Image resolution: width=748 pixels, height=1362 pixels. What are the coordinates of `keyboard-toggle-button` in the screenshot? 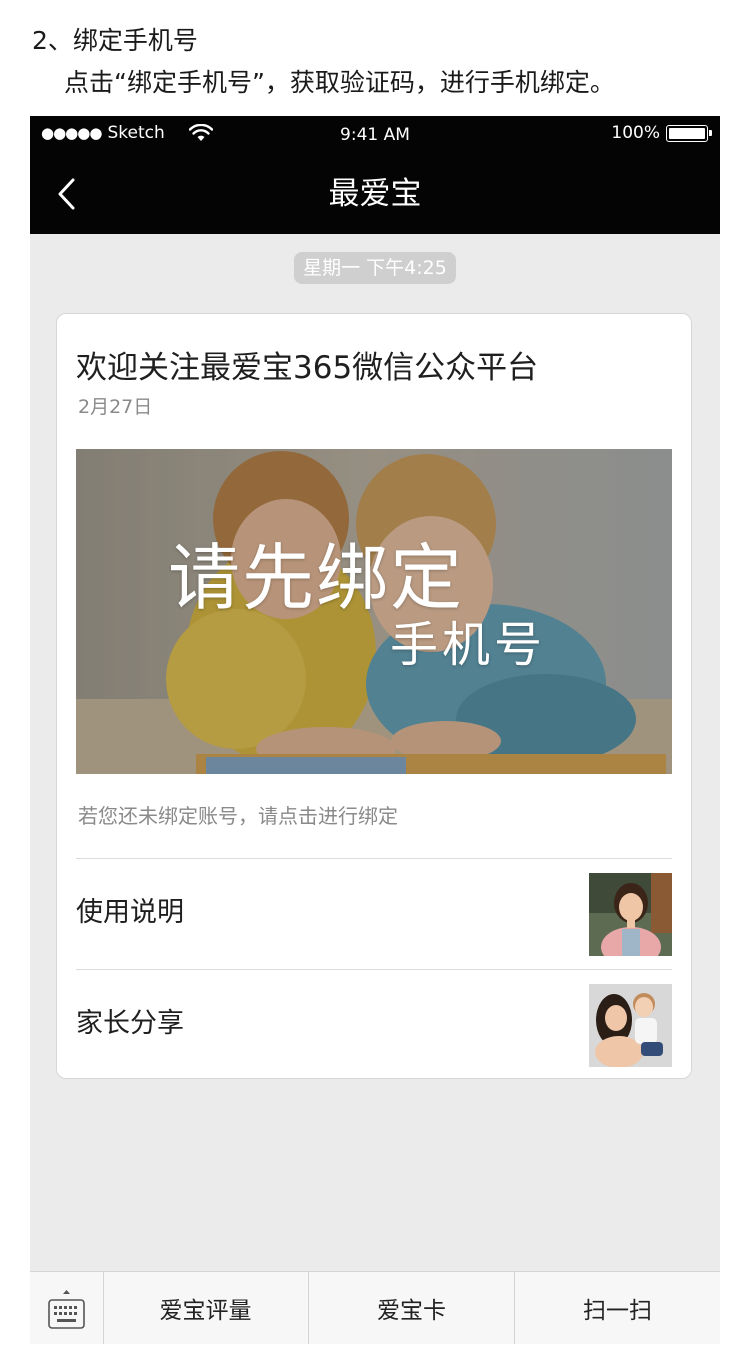 It's located at (67, 1308).